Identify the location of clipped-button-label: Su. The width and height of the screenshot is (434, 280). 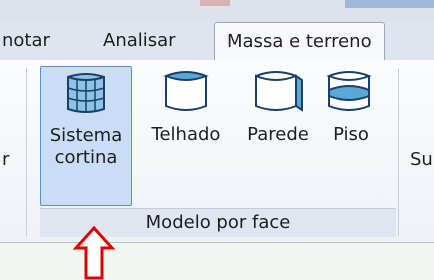
(421, 160).